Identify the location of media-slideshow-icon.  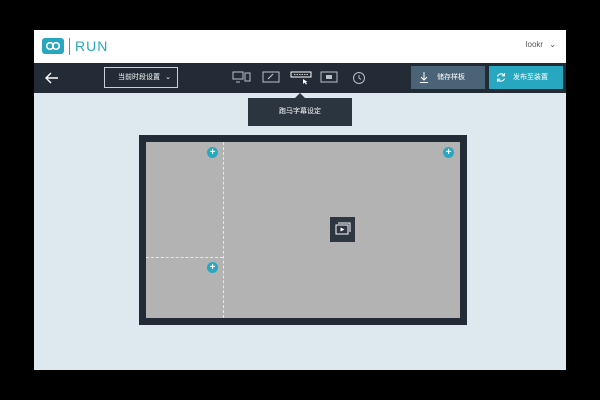
(342, 229).